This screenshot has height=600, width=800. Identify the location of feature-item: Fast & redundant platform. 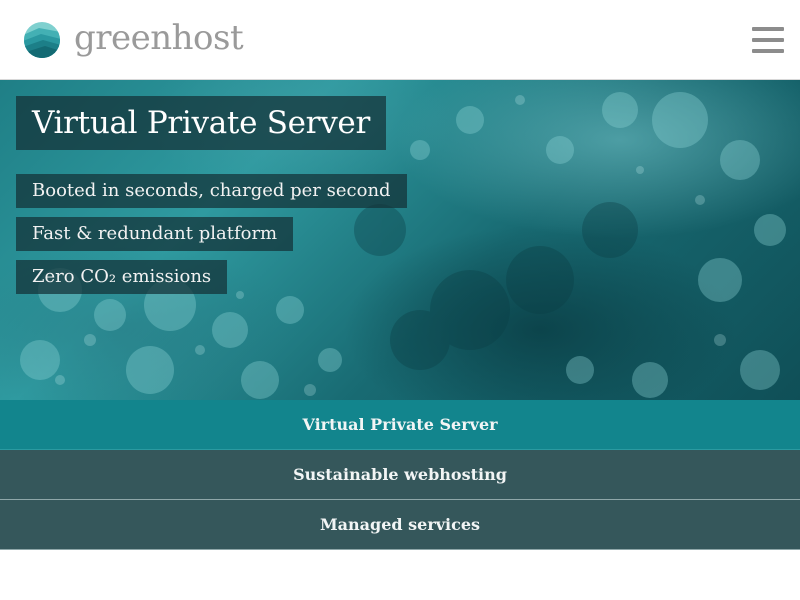
(155, 234).